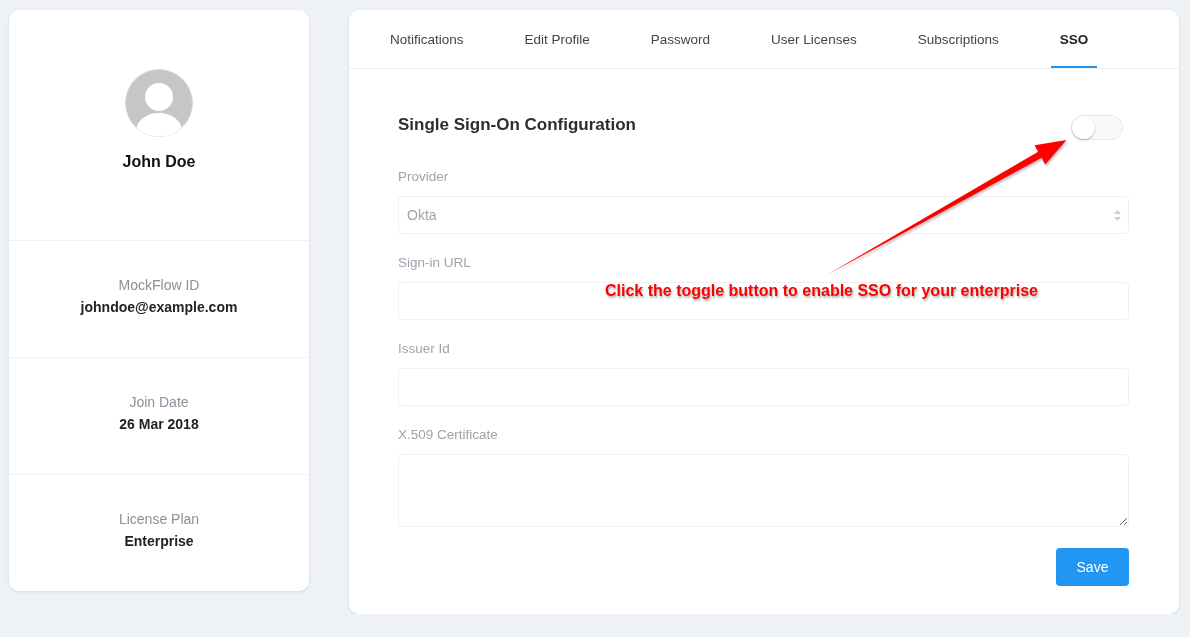 This screenshot has width=1190, height=637. What do you see at coordinates (1074, 39) in the screenshot?
I see `tab: SSO` at bounding box center [1074, 39].